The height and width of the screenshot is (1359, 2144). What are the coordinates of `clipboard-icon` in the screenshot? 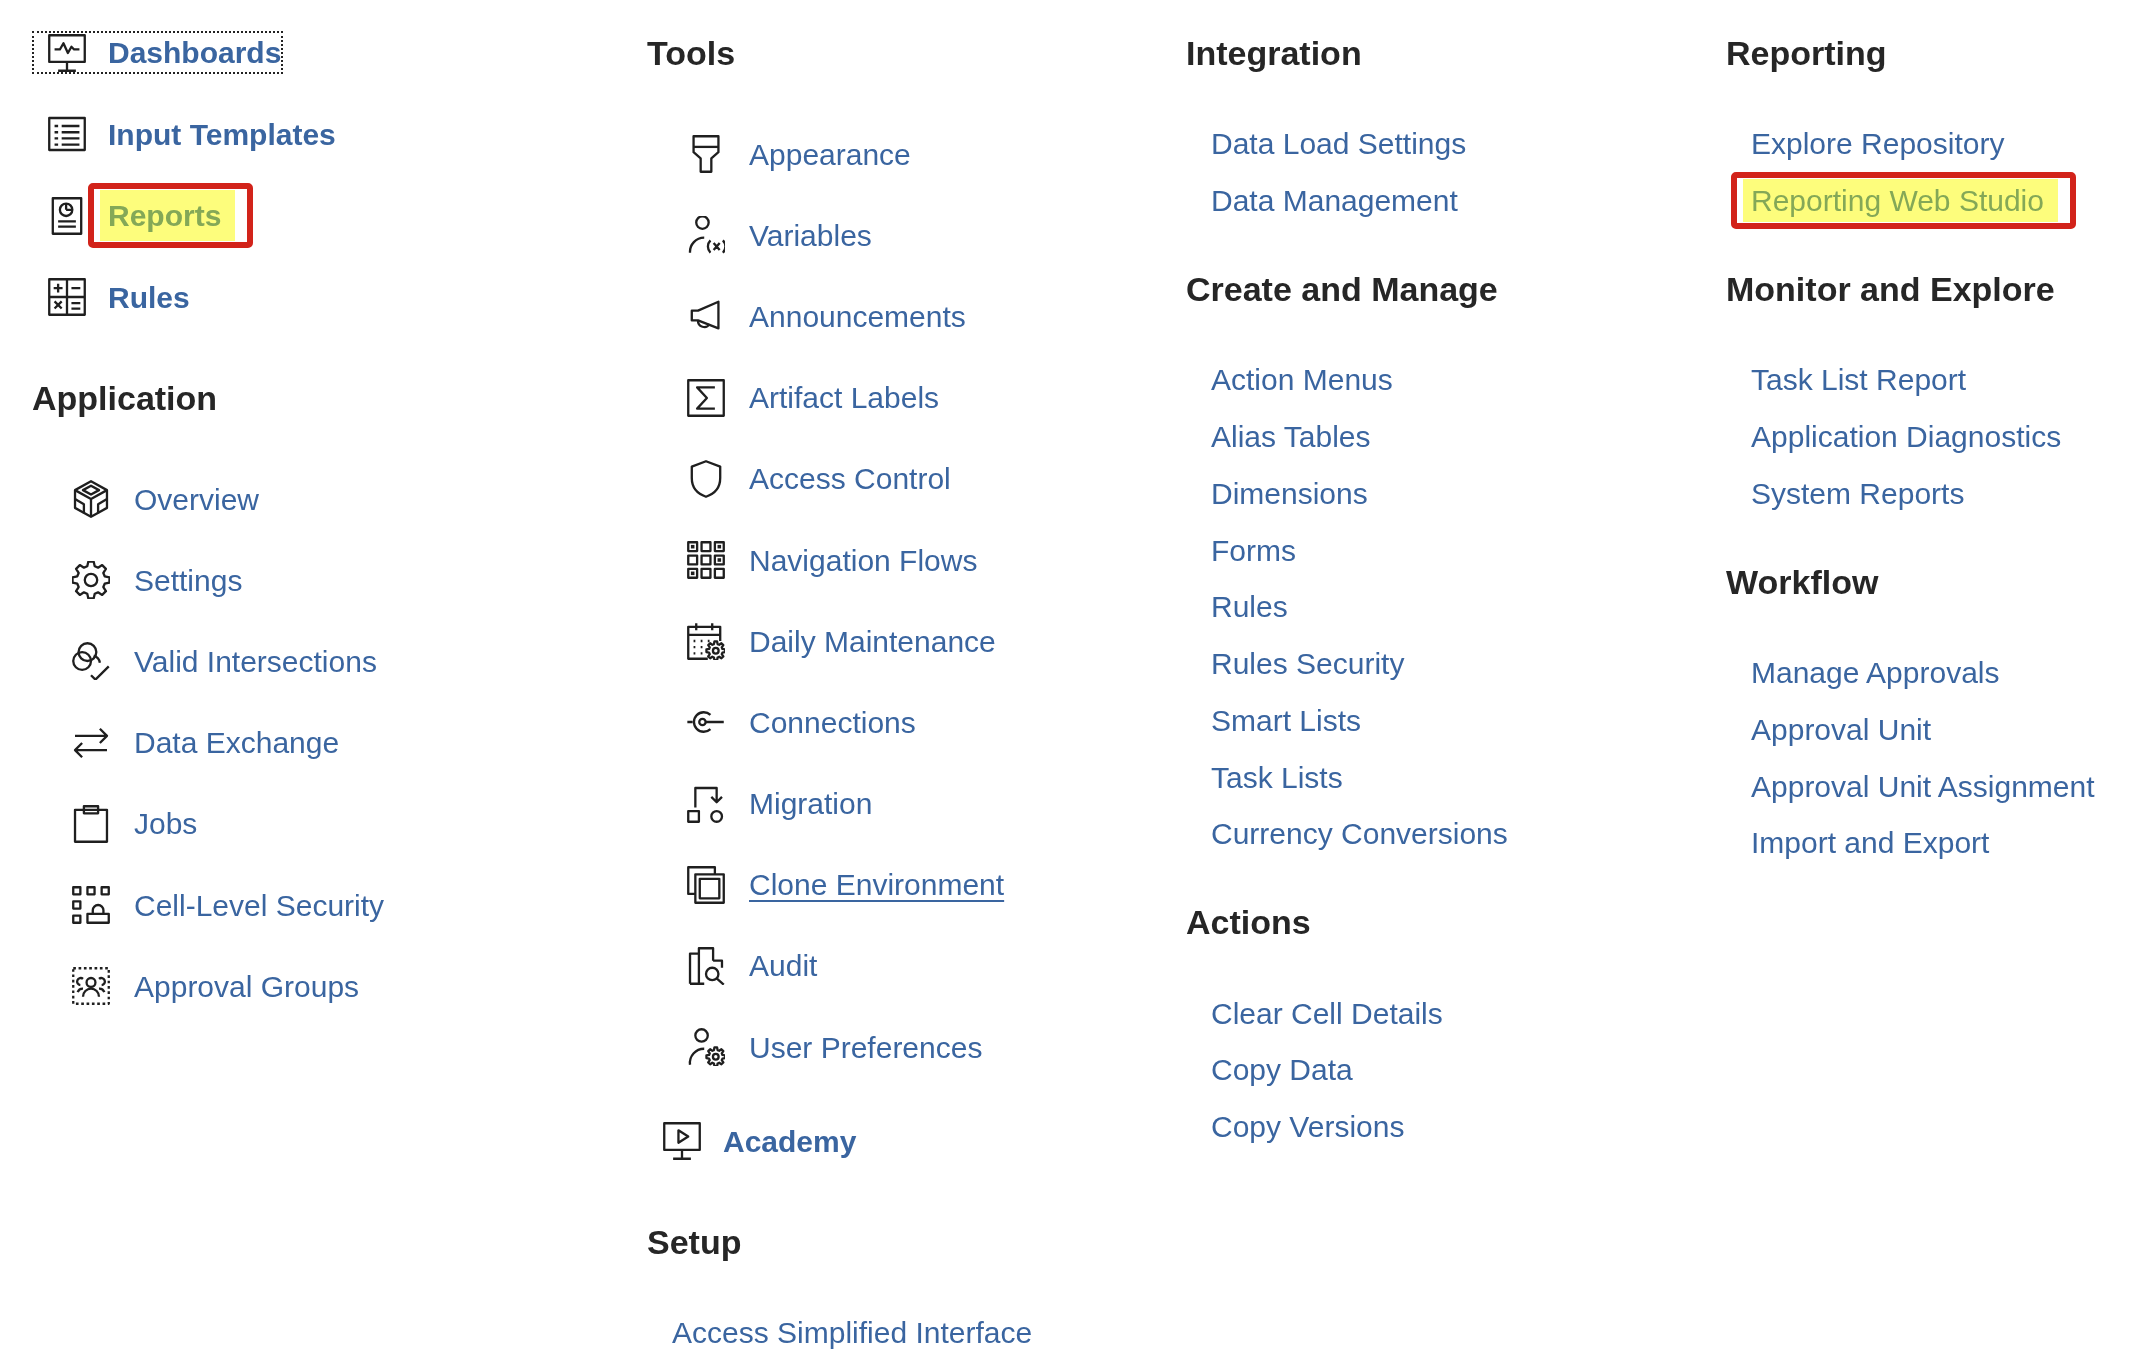 It's located at (91, 823).